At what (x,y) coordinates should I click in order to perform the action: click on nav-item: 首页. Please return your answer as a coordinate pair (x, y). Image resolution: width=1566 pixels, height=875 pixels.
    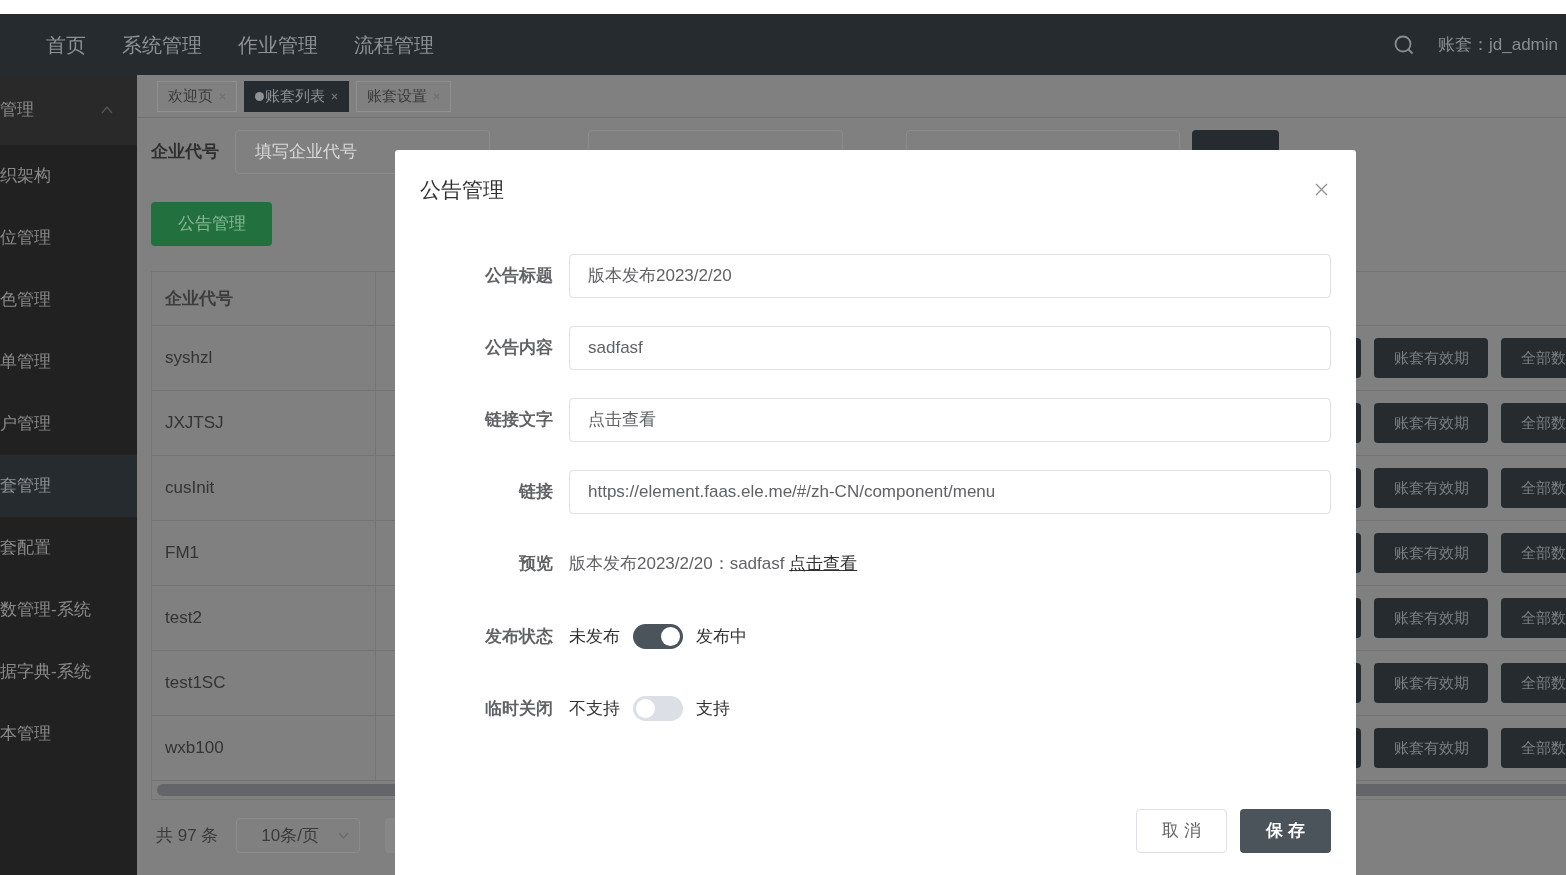
    Looking at the image, I should click on (66, 44).